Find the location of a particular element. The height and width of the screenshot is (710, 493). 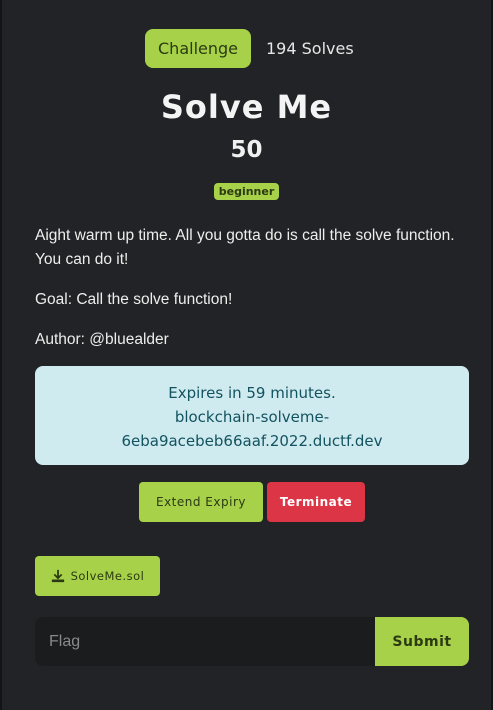

modal-tabs: Challenge 194 Solves is located at coordinates (246, 48).